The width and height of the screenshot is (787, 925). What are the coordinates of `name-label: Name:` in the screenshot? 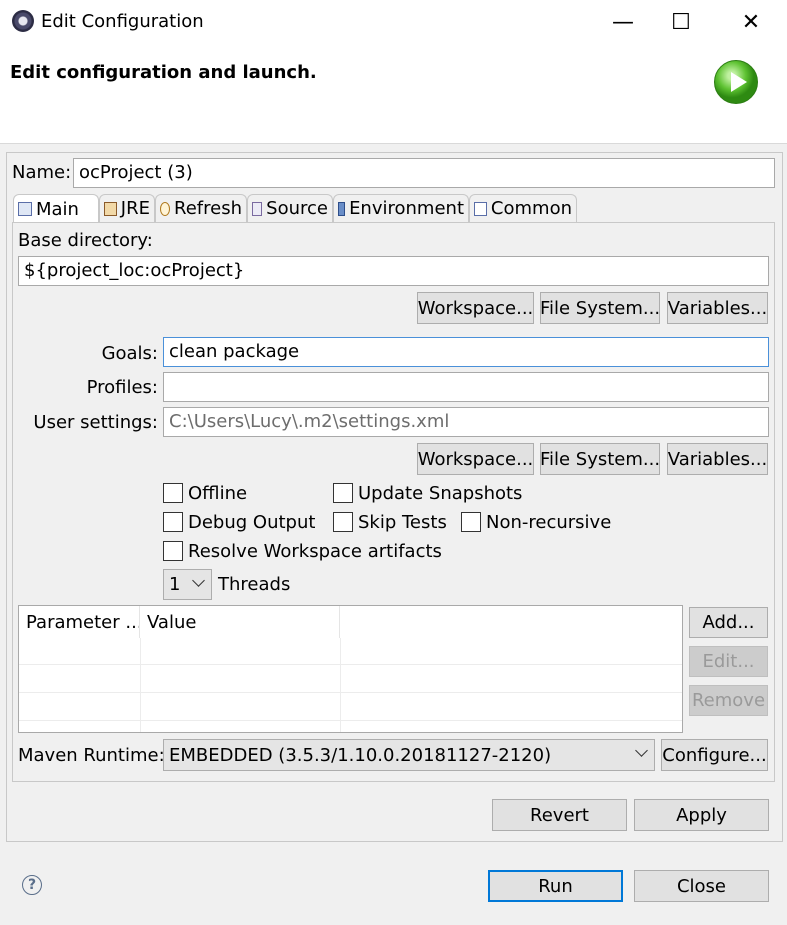 It's located at (42, 172).